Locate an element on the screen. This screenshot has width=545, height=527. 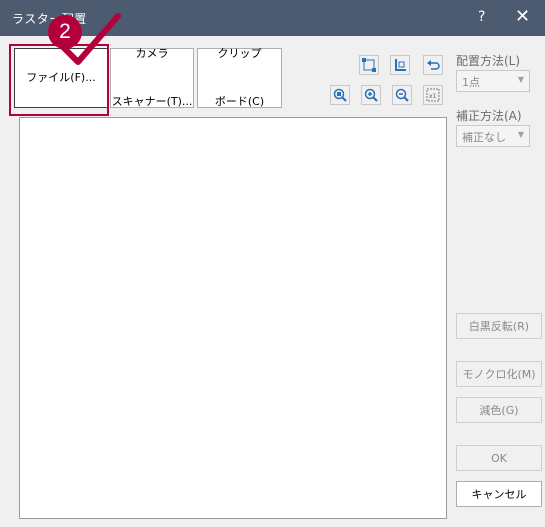
correction-method-value: 補正なし is located at coordinates (484, 137).